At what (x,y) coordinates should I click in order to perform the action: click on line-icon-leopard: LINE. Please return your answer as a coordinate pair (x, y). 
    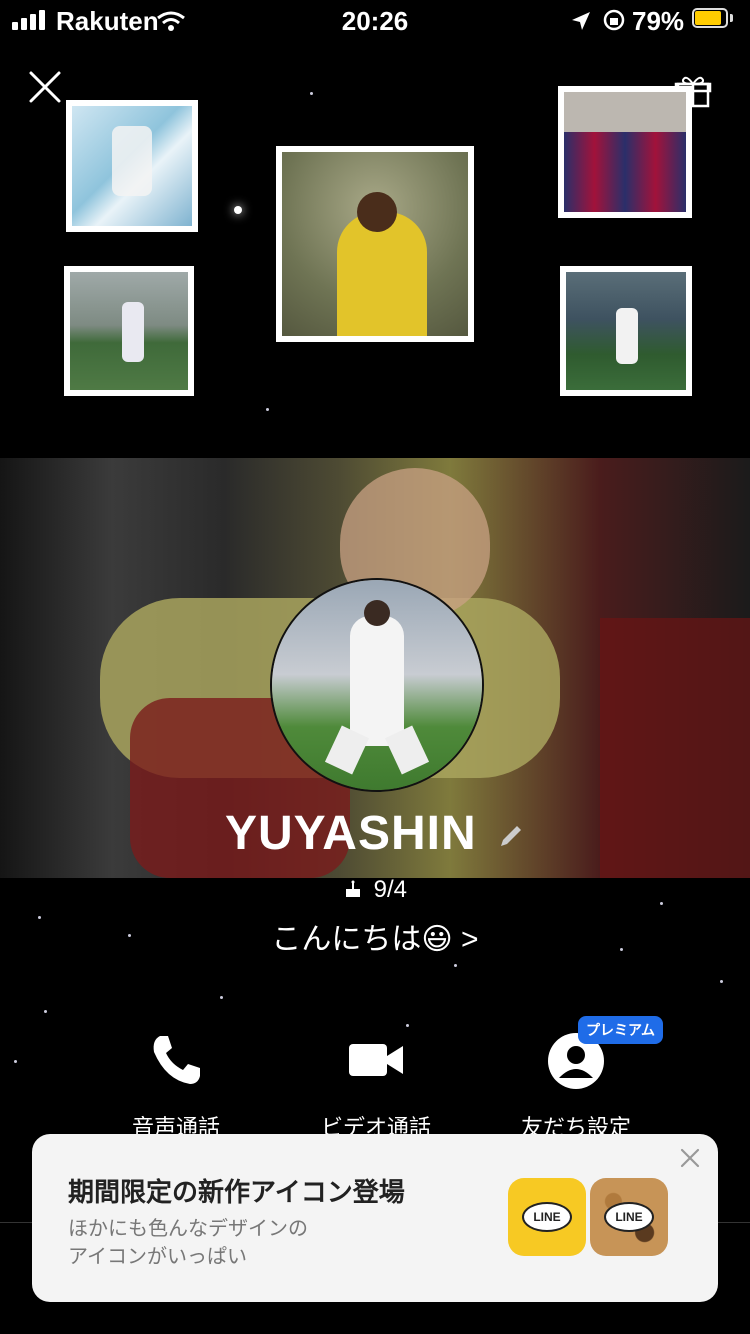
    Looking at the image, I should click on (629, 1217).